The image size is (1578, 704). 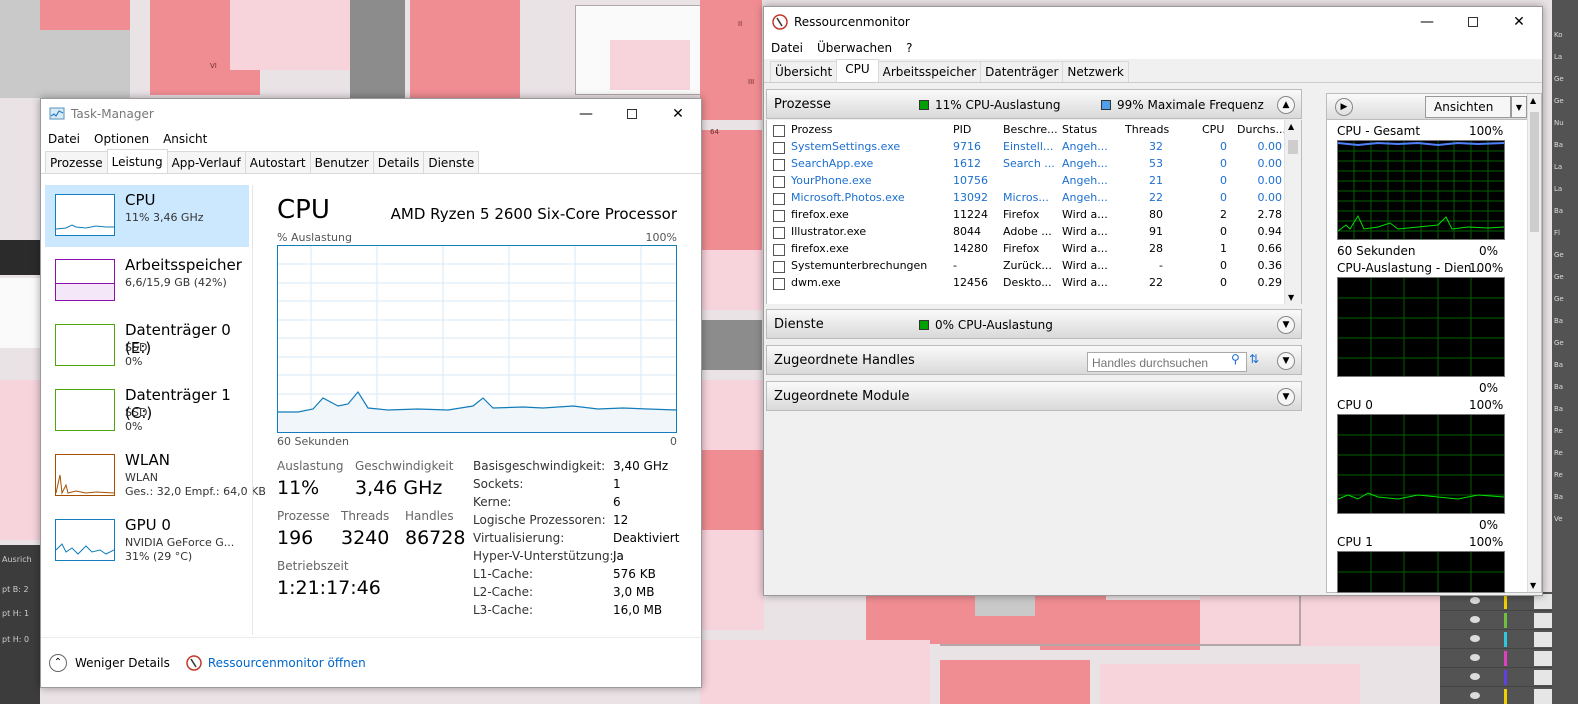 What do you see at coordinates (1034, 396) in the screenshot?
I see `modules-section-header: Zugeordnete Module ▼` at bounding box center [1034, 396].